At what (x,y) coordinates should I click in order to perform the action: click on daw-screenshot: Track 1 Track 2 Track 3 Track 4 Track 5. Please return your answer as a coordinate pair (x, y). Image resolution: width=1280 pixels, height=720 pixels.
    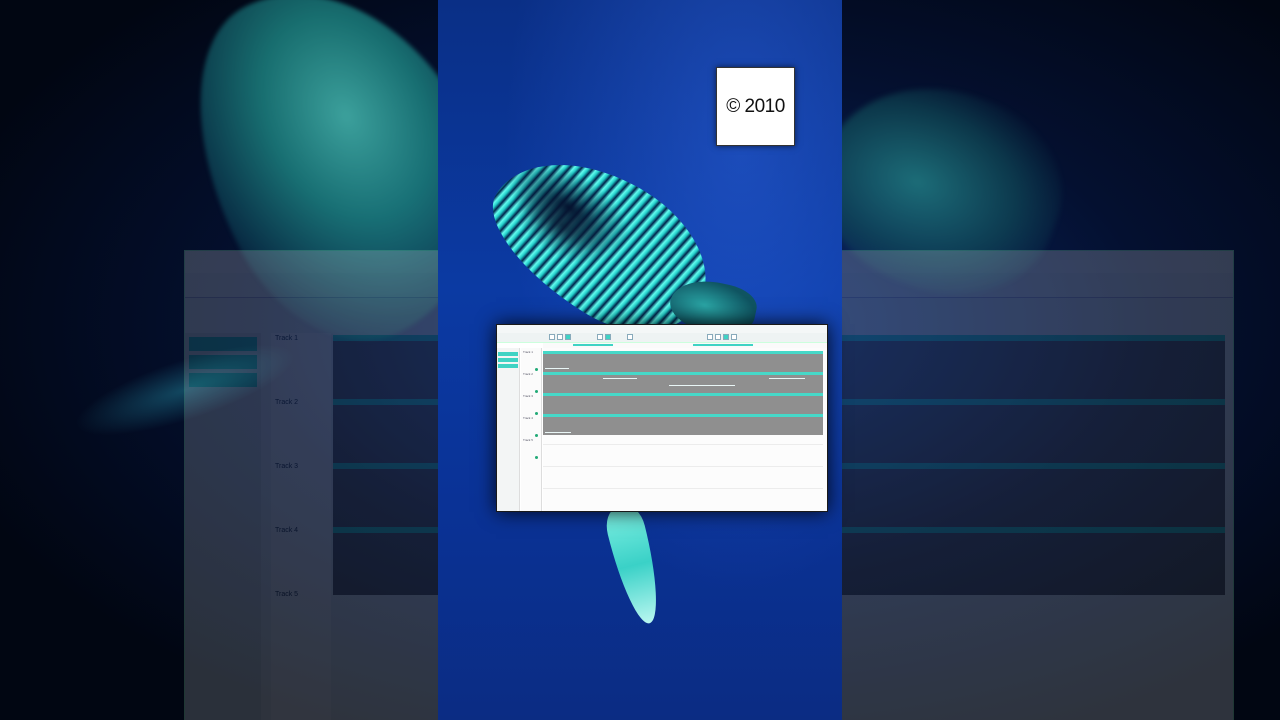
    Looking at the image, I should click on (662, 418).